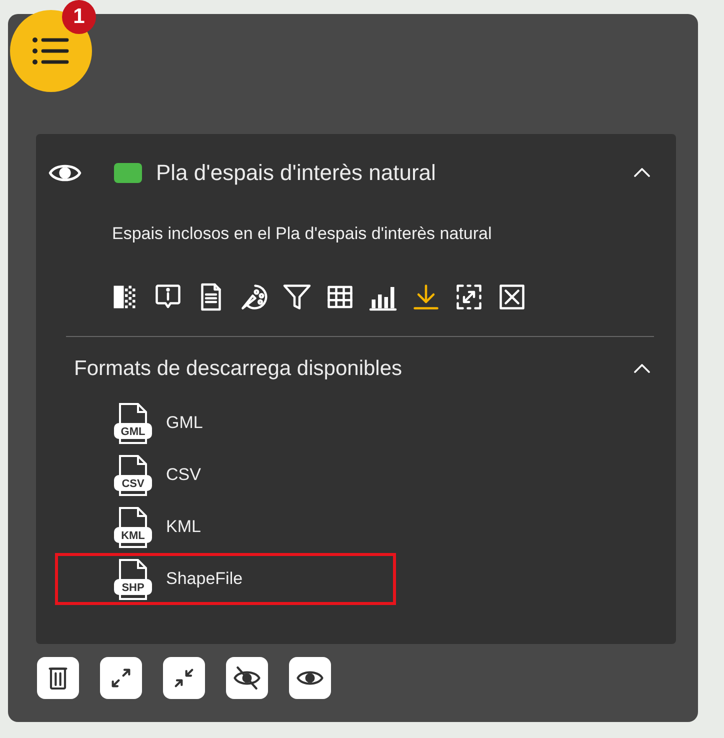 This screenshot has width=724, height=738. I want to click on download-format-item: CSV CSV, so click(225, 475).